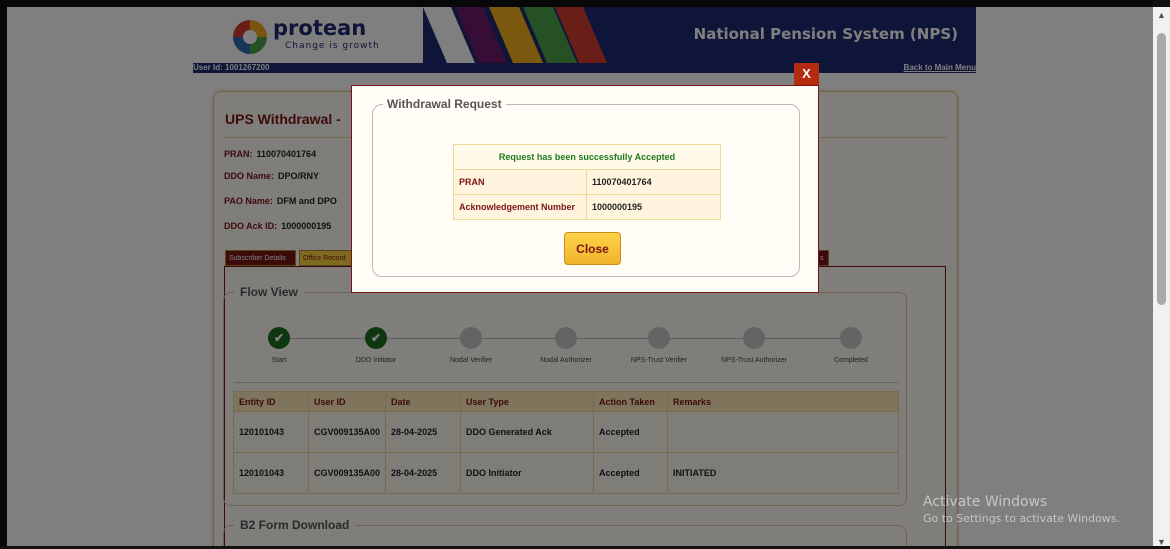  Describe the element at coordinates (592, 248) in the screenshot. I see `close-button: Close` at that location.